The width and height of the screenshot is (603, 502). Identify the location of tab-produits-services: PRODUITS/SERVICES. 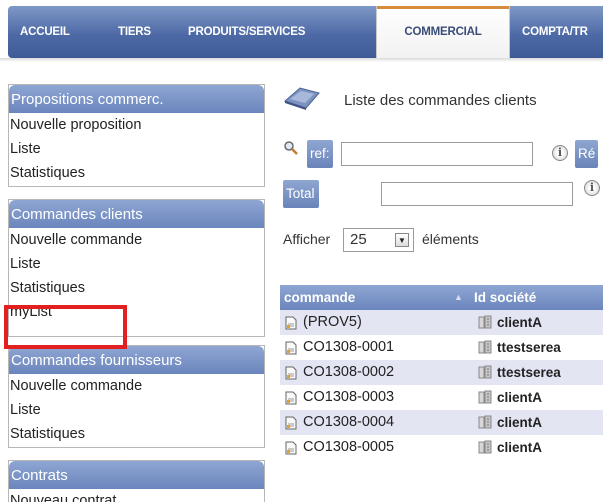
(246, 32).